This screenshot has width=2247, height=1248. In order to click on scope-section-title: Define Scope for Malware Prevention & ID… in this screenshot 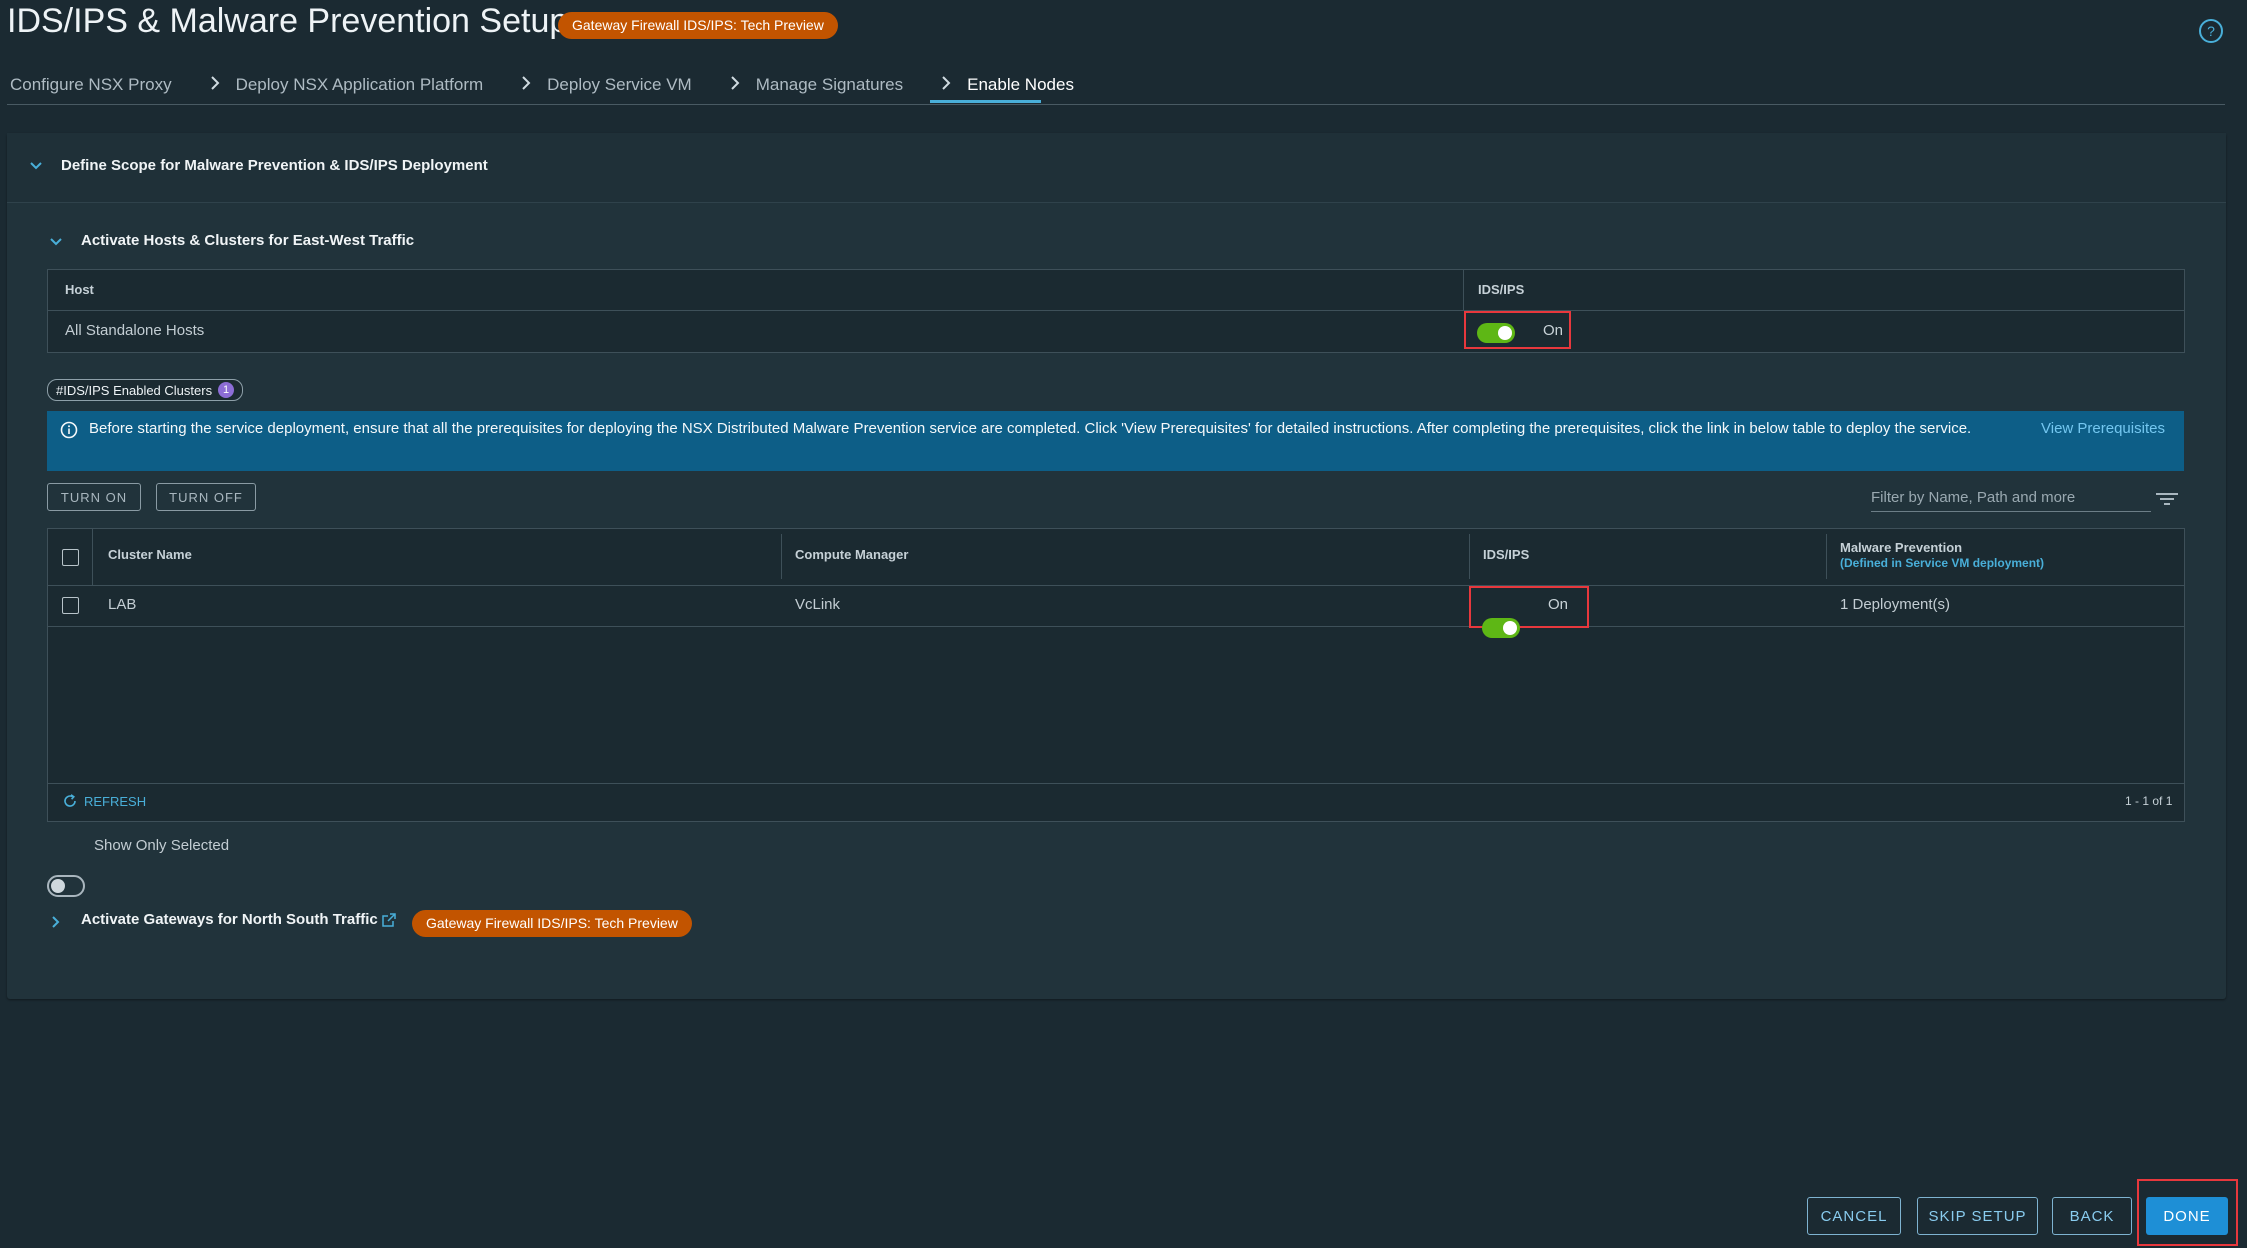, I will do `click(274, 165)`.